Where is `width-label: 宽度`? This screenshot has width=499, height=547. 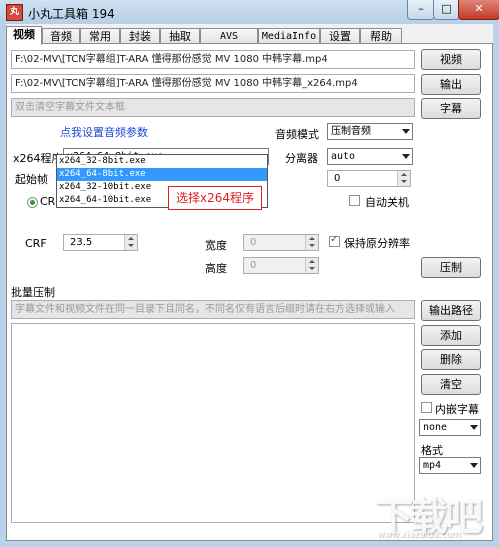
width-label: 宽度 is located at coordinates (216, 245).